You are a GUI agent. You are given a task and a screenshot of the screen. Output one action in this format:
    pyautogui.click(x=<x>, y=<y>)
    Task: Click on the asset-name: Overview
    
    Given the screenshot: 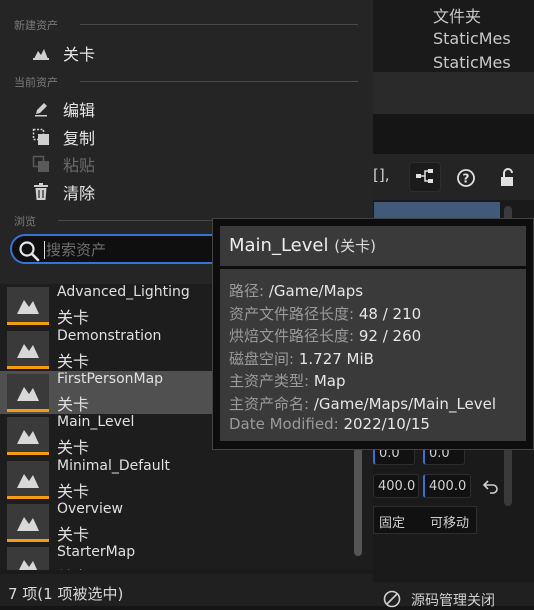 What is the action you would take?
    pyautogui.click(x=90, y=509)
    